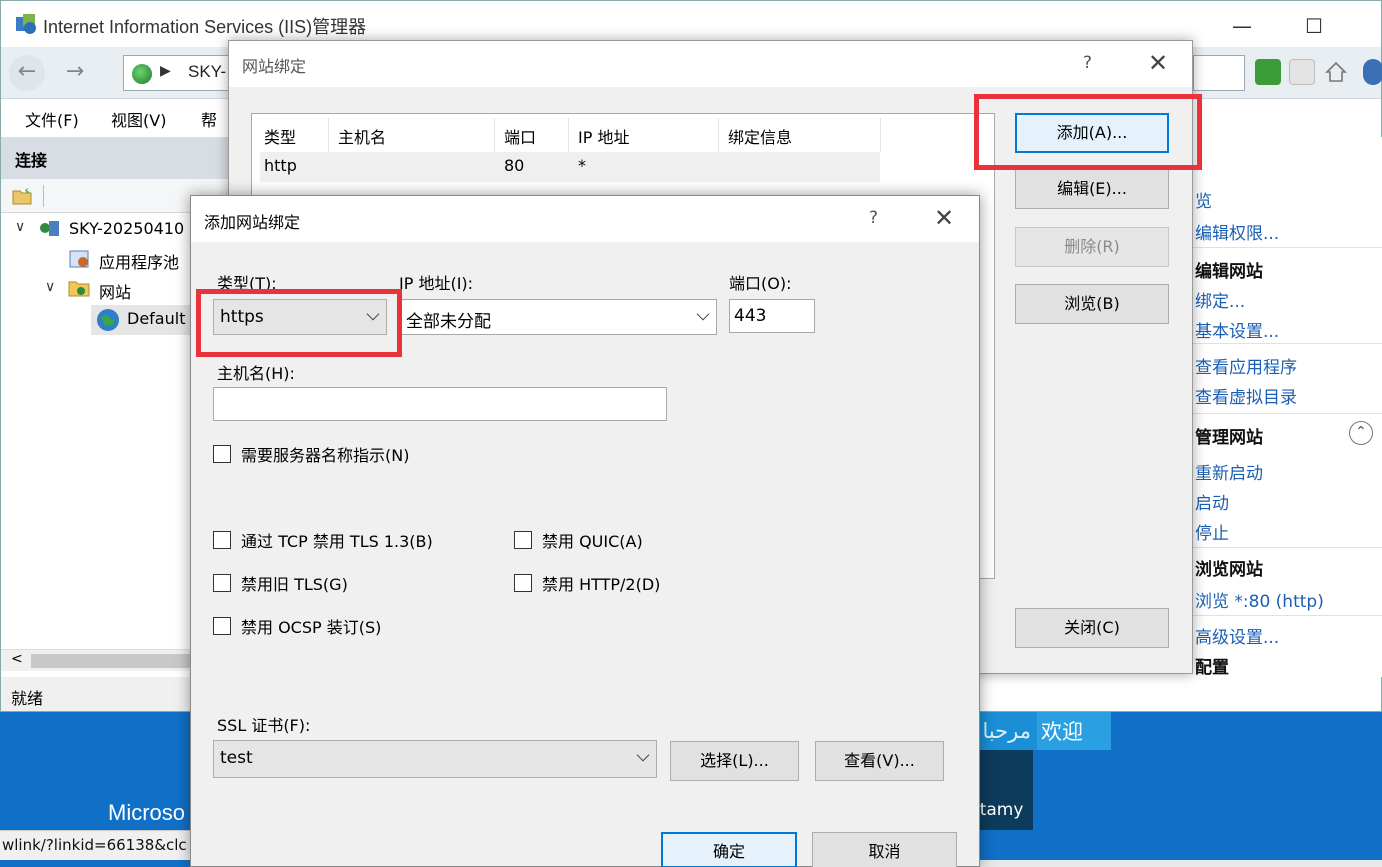 Image resolution: width=1382 pixels, height=867 pixels. I want to click on disable-quic-checkbox: 禁用 QUIC(A), so click(578, 540).